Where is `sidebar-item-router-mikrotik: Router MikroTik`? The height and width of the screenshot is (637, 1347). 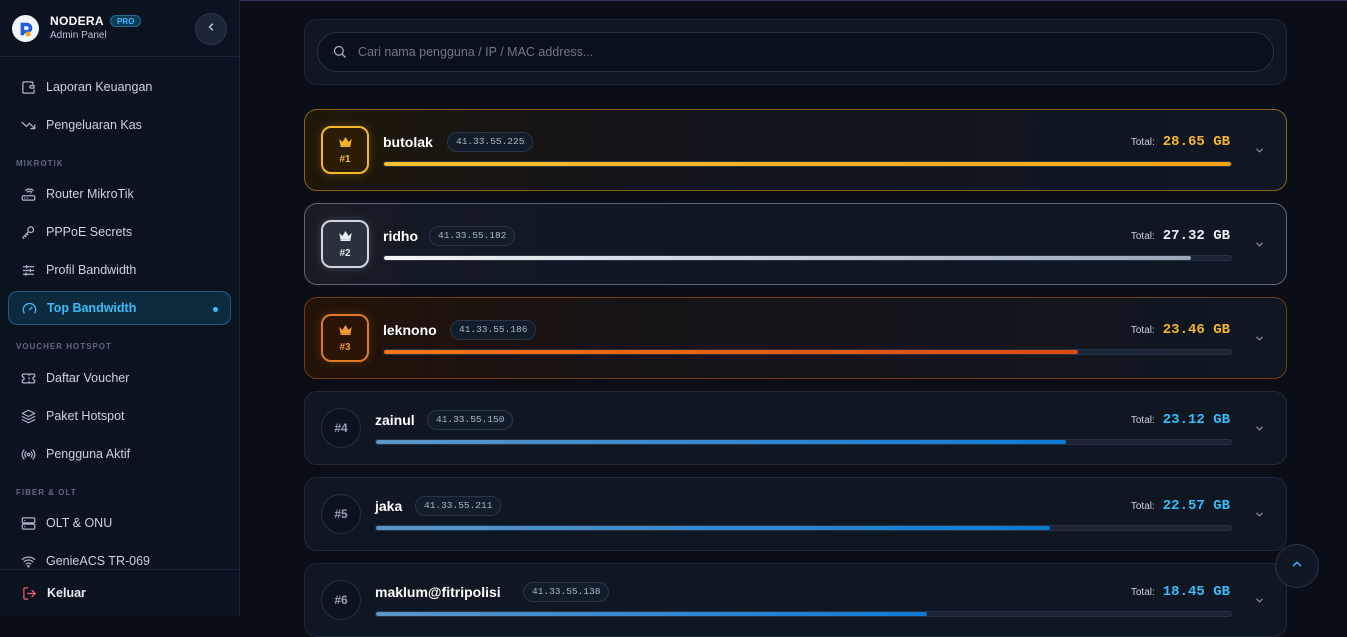
sidebar-item-router-mikrotik: Router MikroTik is located at coordinates (119, 194).